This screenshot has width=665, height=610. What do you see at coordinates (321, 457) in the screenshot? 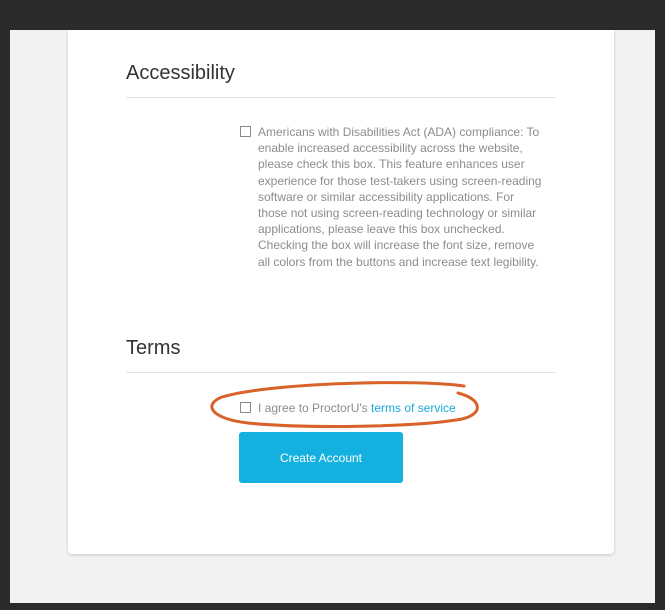
I see `create-account-button: Create Account` at bounding box center [321, 457].